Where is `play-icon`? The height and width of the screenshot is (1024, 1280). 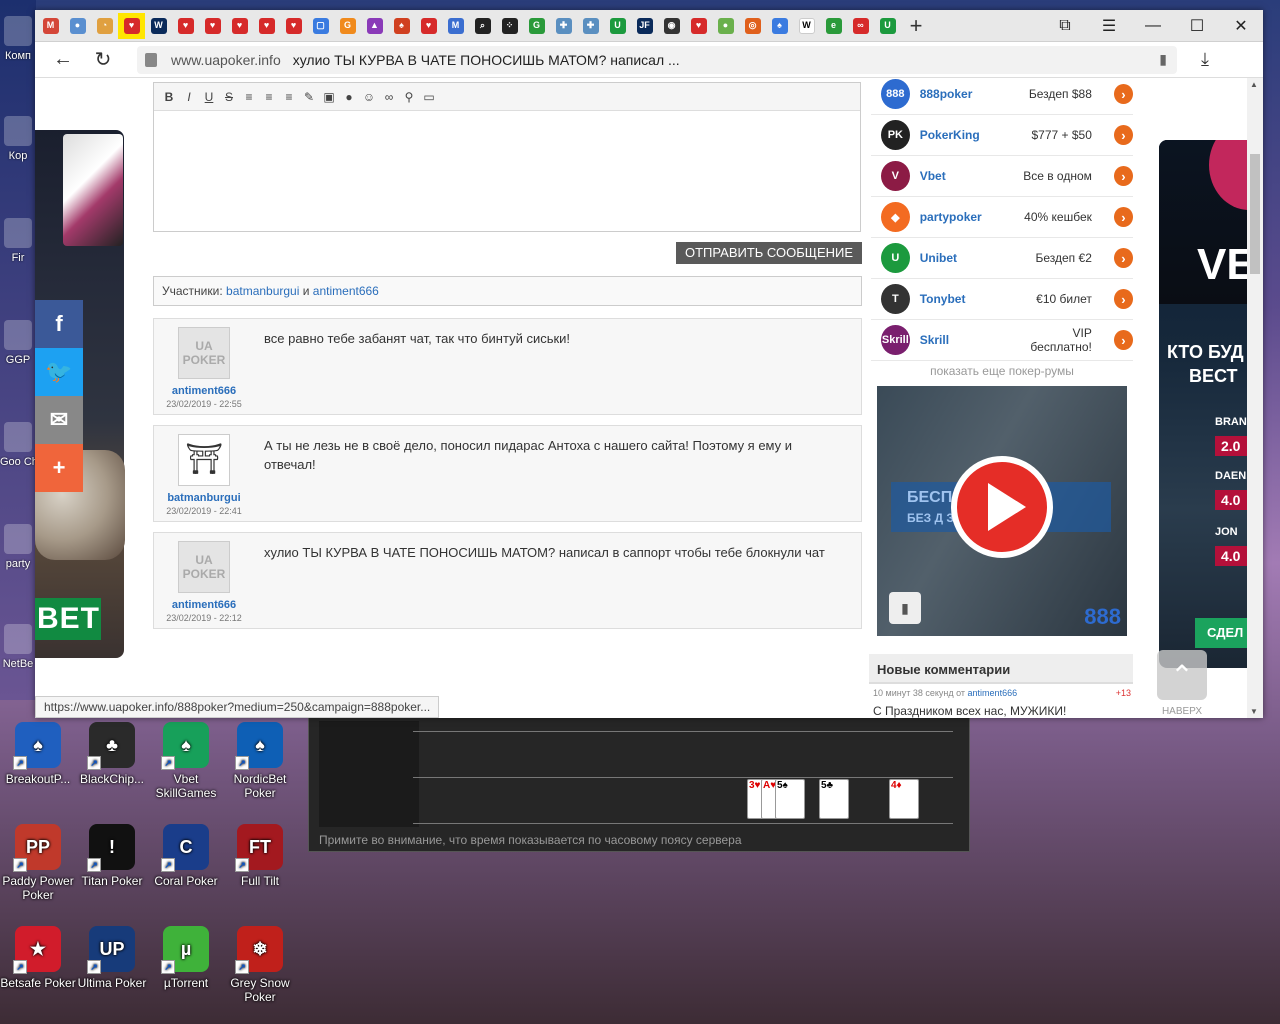
play-icon is located at coordinates (1002, 507).